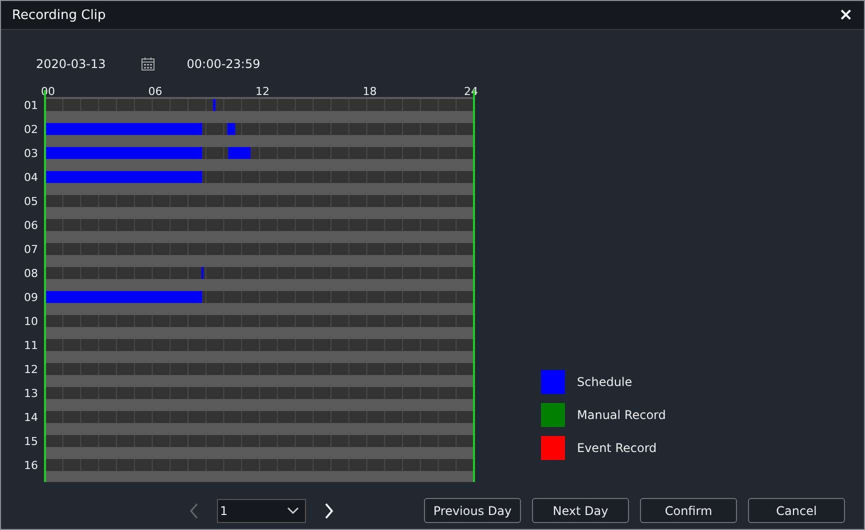 The image size is (865, 530). Describe the element at coordinates (31, 249) in the screenshot. I see `channel-label: 07` at that location.